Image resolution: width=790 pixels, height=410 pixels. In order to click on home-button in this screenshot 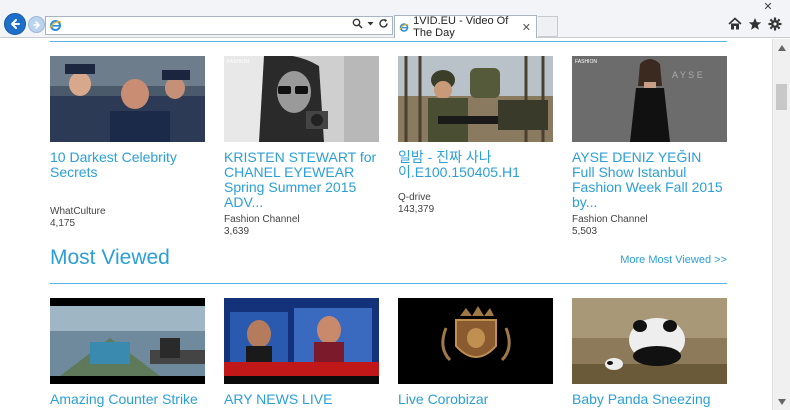, I will do `click(735, 24)`.